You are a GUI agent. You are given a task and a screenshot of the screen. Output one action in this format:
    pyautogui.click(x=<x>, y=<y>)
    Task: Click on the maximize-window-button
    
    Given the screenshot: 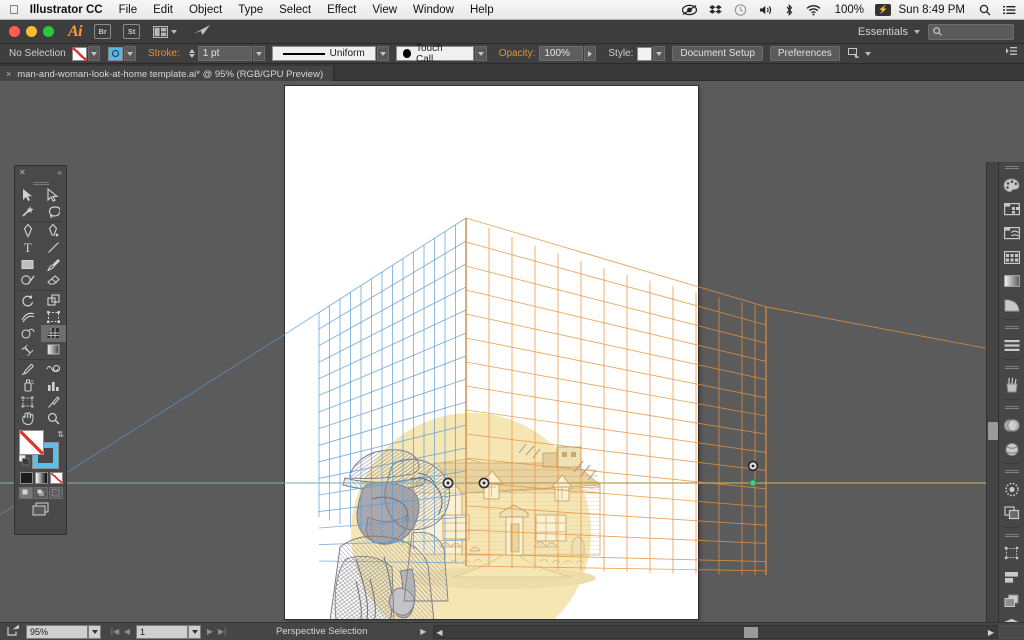 What is the action you would take?
    pyautogui.click(x=48, y=31)
    